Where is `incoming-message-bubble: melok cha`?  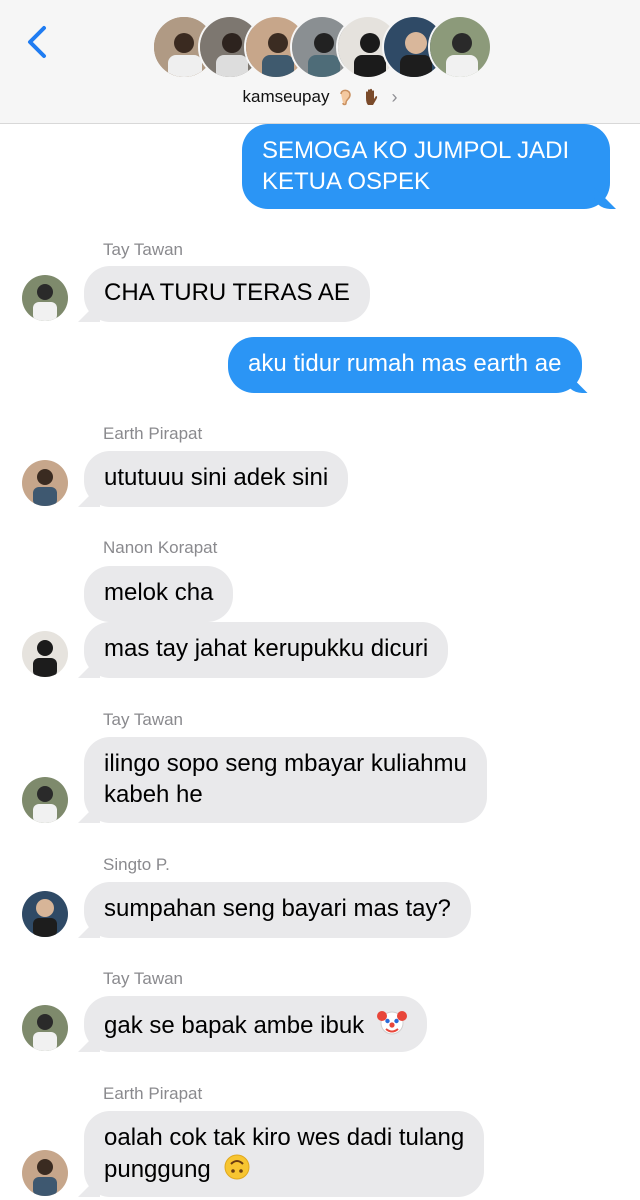 incoming-message-bubble: melok cha is located at coordinates (159, 594).